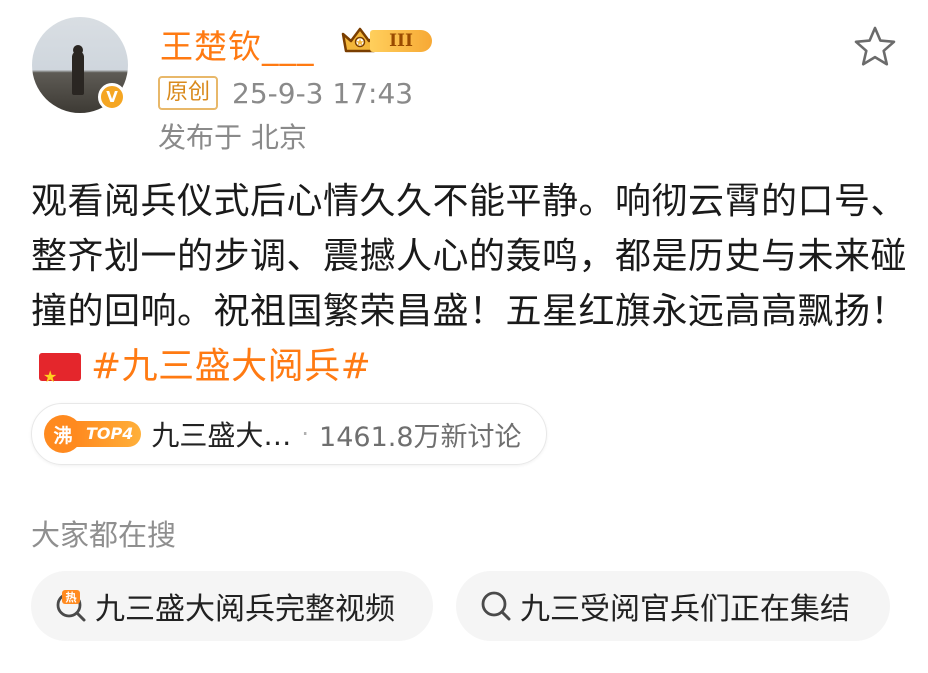 Image resolution: width=928 pixels, height=673 pixels. Describe the element at coordinates (496, 606) in the screenshot. I see `search-icon` at that location.